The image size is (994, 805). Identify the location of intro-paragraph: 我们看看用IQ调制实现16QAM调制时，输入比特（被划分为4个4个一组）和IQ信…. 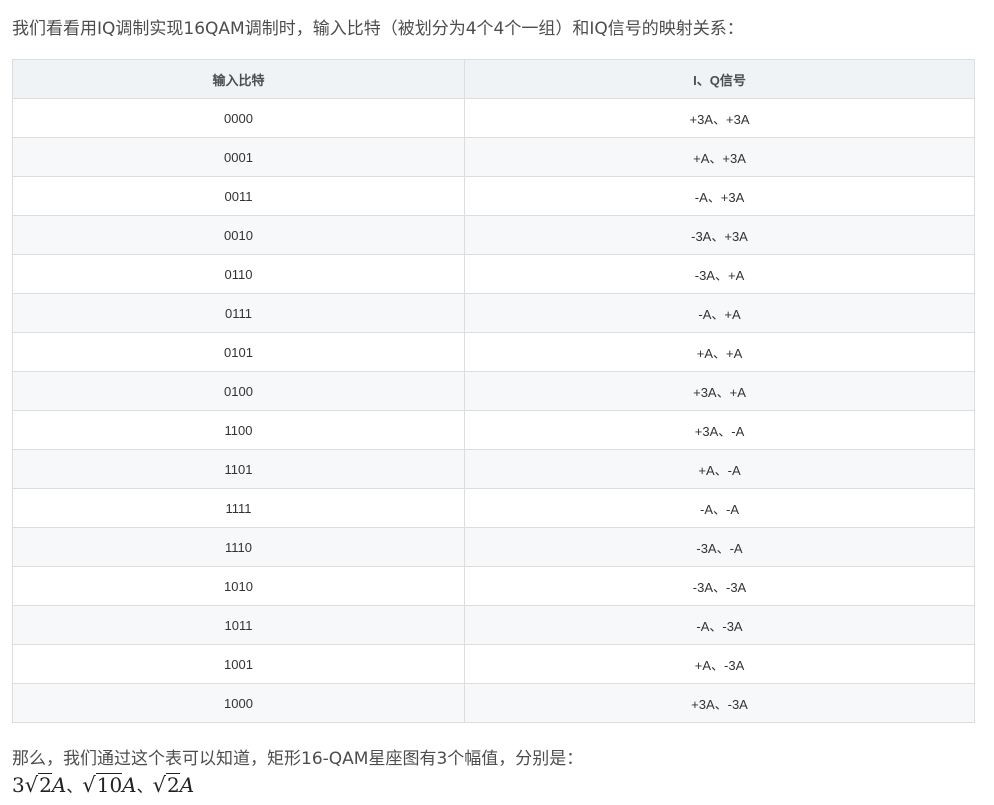
(378, 29).